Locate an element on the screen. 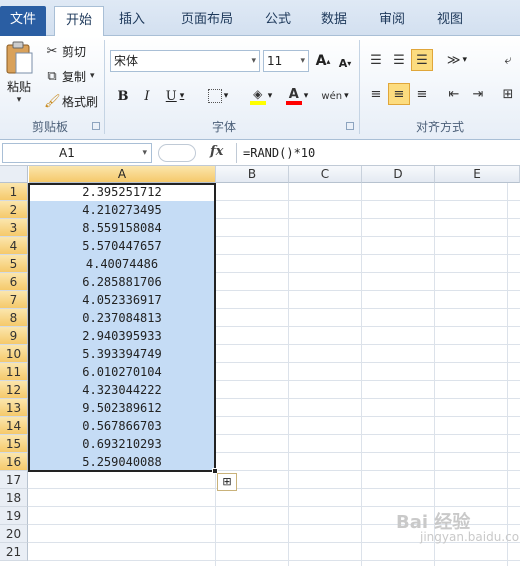  copy-button: ⧉ 复制 ▾ is located at coordinates (69, 76).